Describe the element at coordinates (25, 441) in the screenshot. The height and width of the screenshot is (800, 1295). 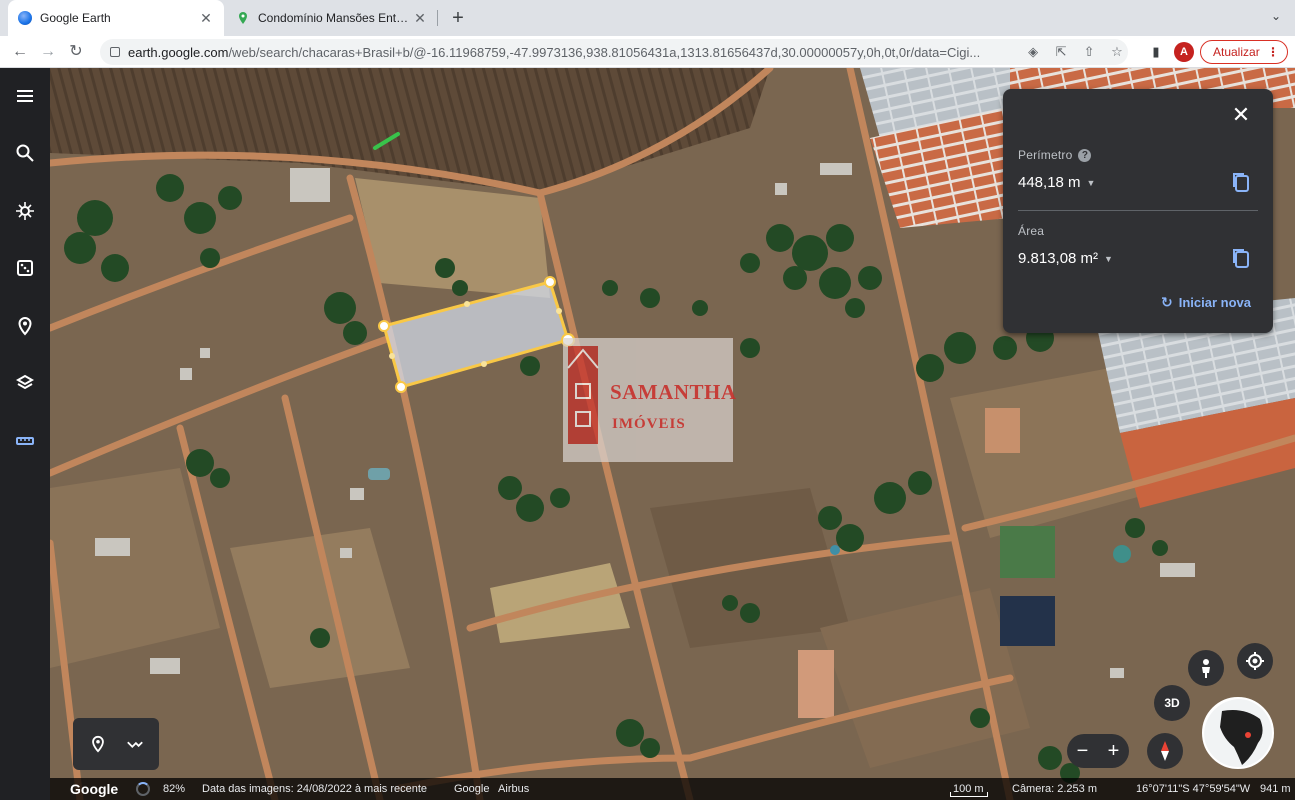
I see `measure-ruler-icon` at that location.